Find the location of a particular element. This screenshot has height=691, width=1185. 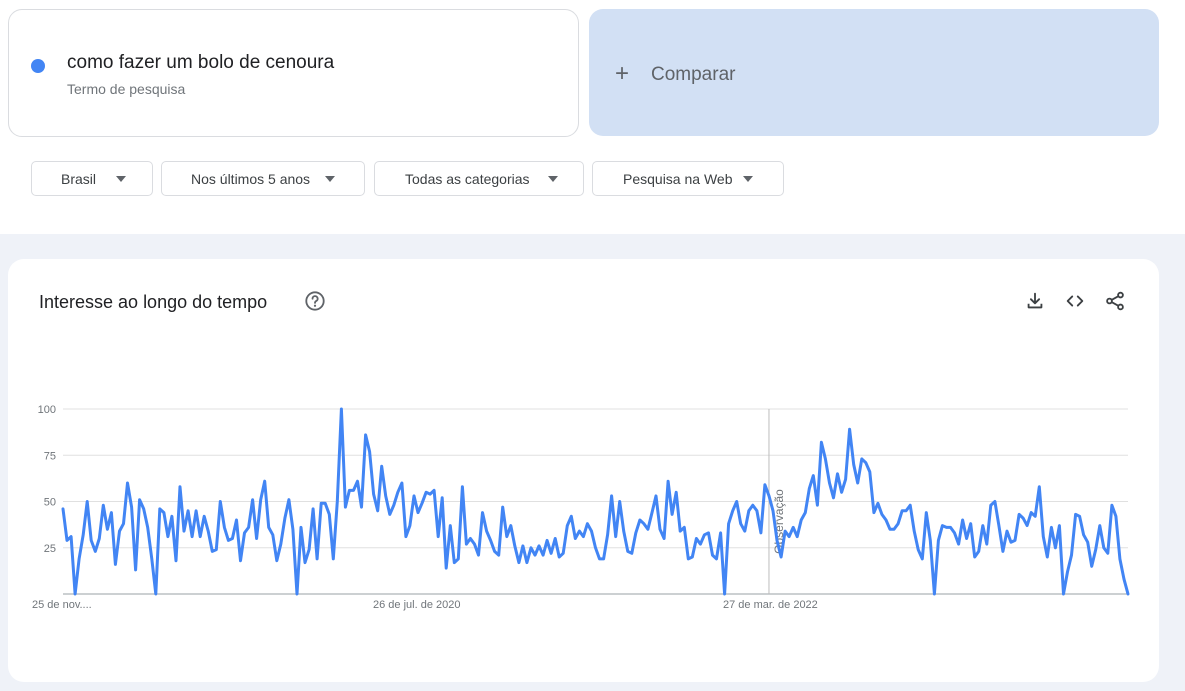

filter-search-type: Pesquisa na Web is located at coordinates (688, 178).